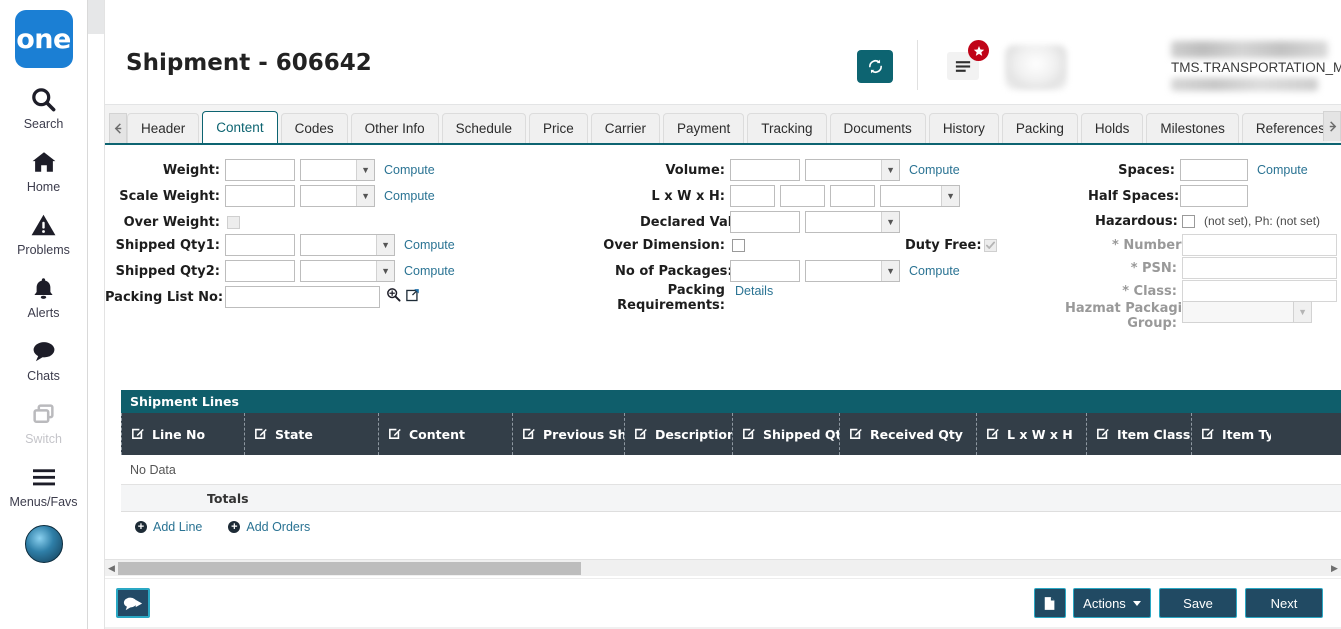 This screenshot has height=629, width=1341. I want to click on grid-column-line-no: Line No, so click(182, 434).